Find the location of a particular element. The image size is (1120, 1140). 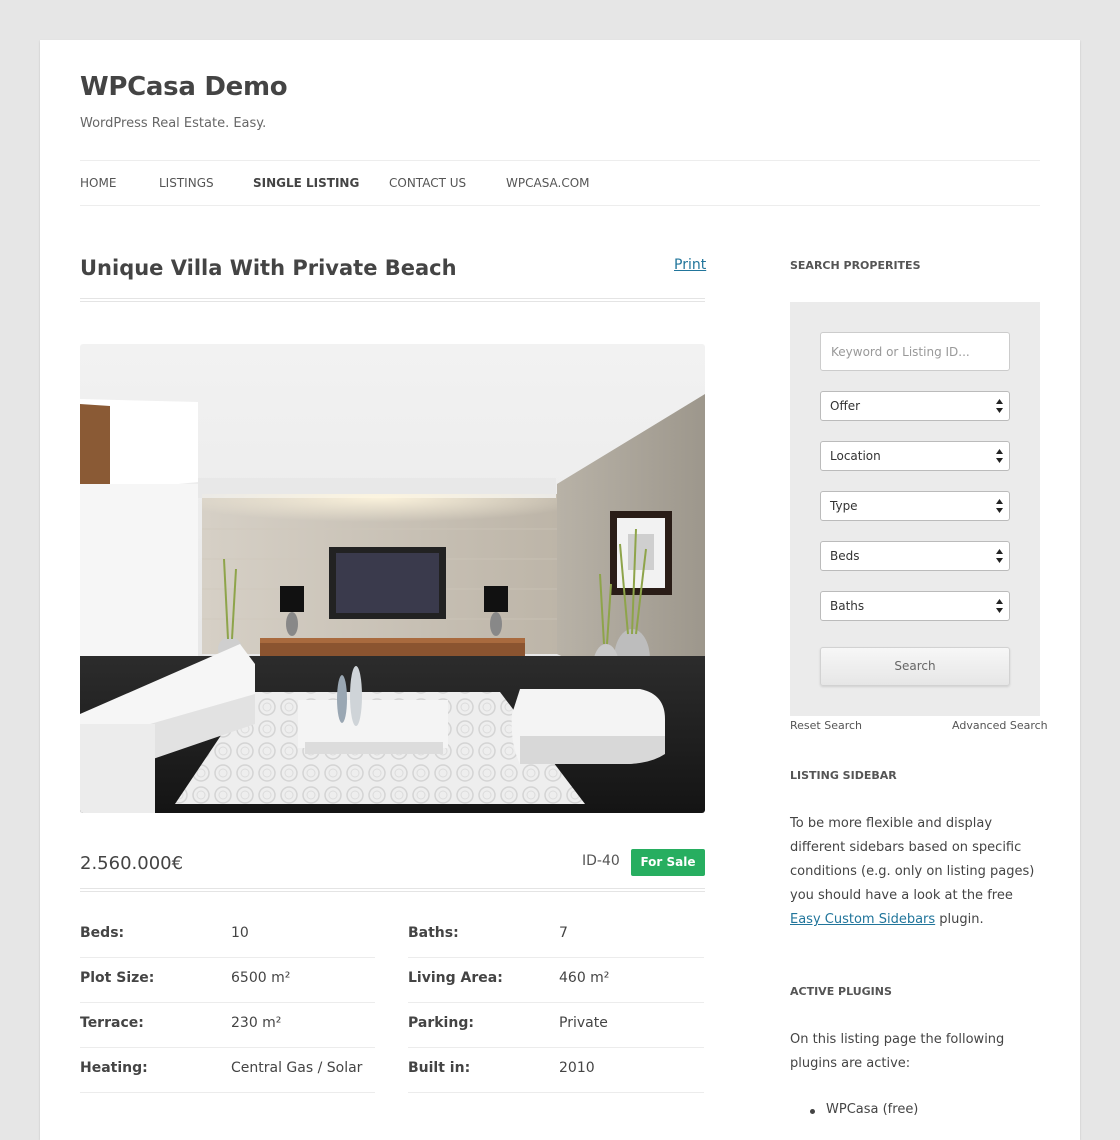

location-select-value: Location is located at coordinates (855, 456).